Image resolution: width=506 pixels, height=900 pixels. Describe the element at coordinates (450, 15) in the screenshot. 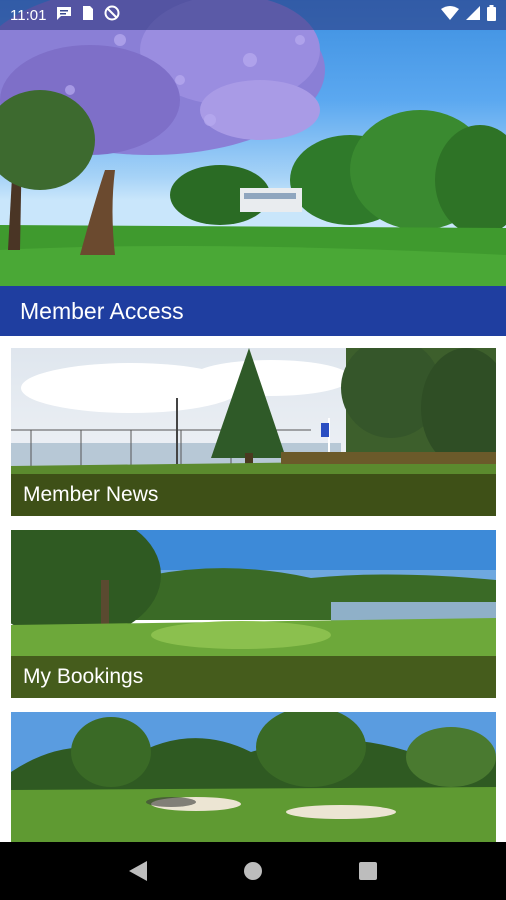

I see `wifi-icon` at that location.